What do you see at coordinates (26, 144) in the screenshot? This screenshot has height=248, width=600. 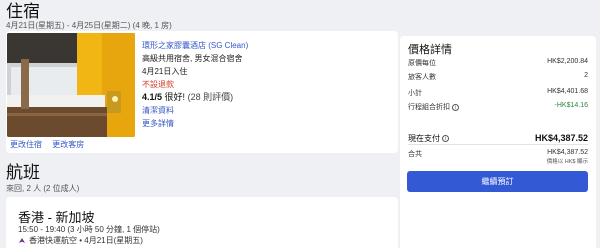 I see `change-stay-link: 更改住宿` at bounding box center [26, 144].